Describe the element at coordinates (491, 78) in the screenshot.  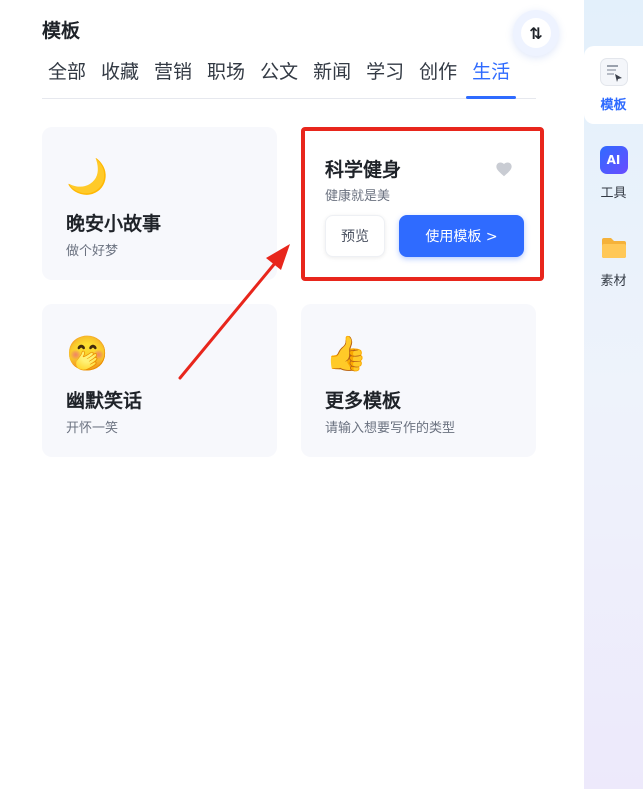
I see `tab-life: 生活` at that location.